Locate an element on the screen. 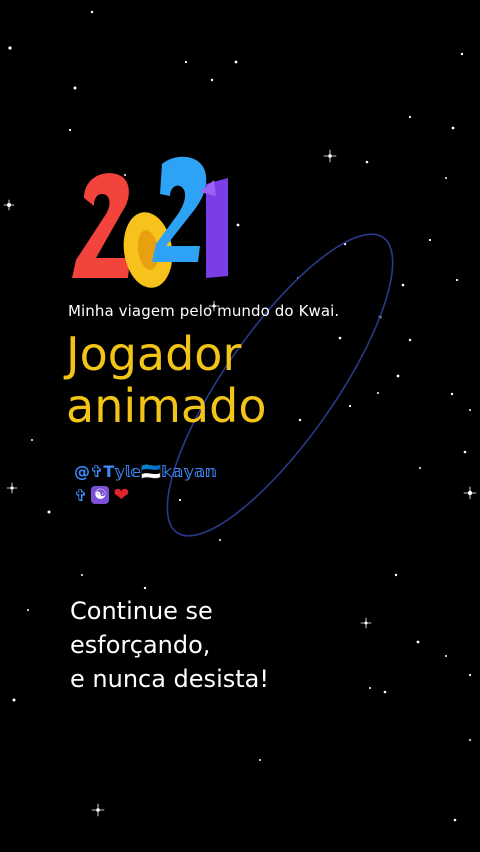 This screenshot has width=480, height=852. year-2021-logo: . is located at coordinates (150, 222).